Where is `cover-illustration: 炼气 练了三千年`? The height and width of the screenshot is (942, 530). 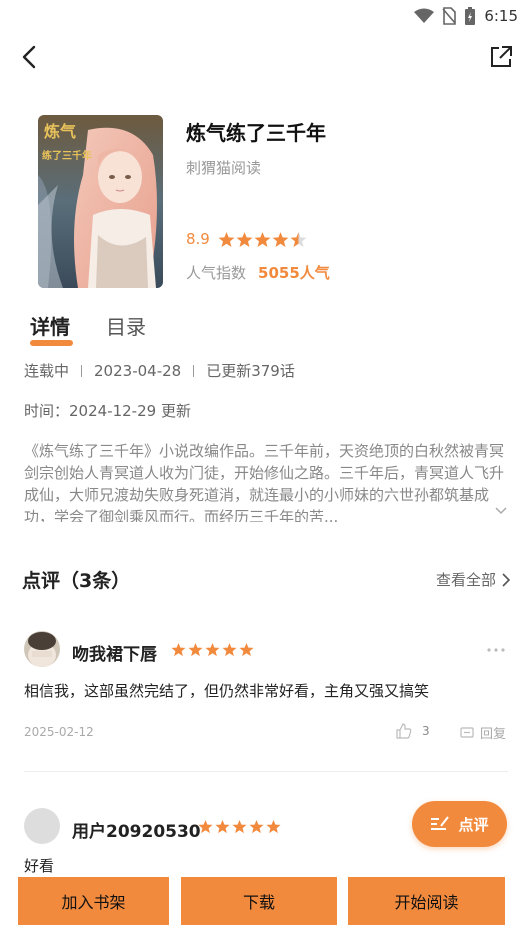
cover-illustration: 炼气 练了三千年 is located at coordinates (100, 201).